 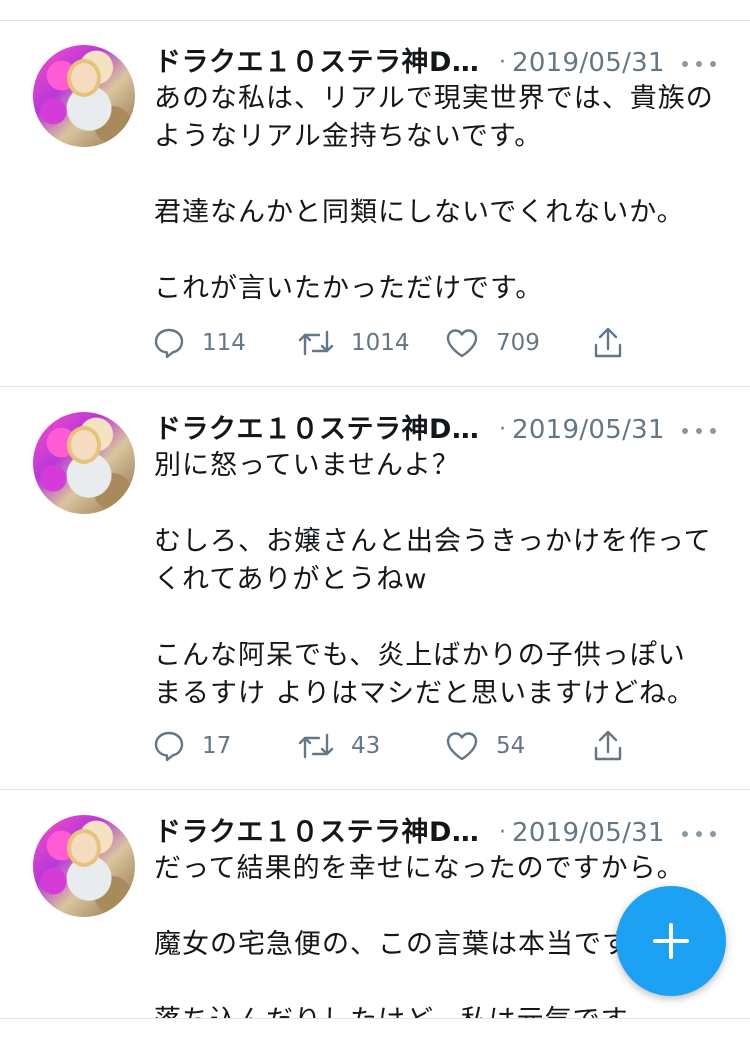 I want to click on retweet-button: 1014, so click(x=353, y=343).